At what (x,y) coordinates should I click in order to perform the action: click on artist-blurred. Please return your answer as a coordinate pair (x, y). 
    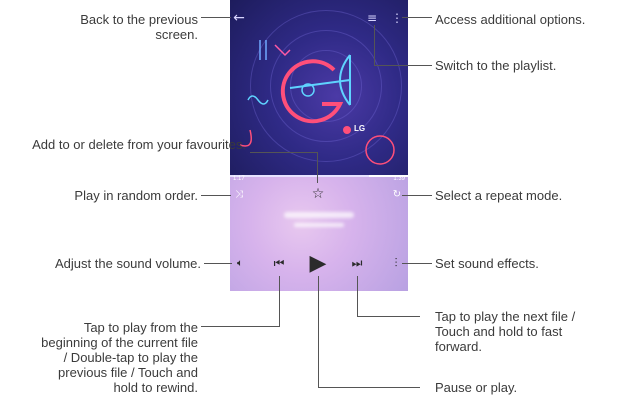
    Looking at the image, I should click on (319, 225).